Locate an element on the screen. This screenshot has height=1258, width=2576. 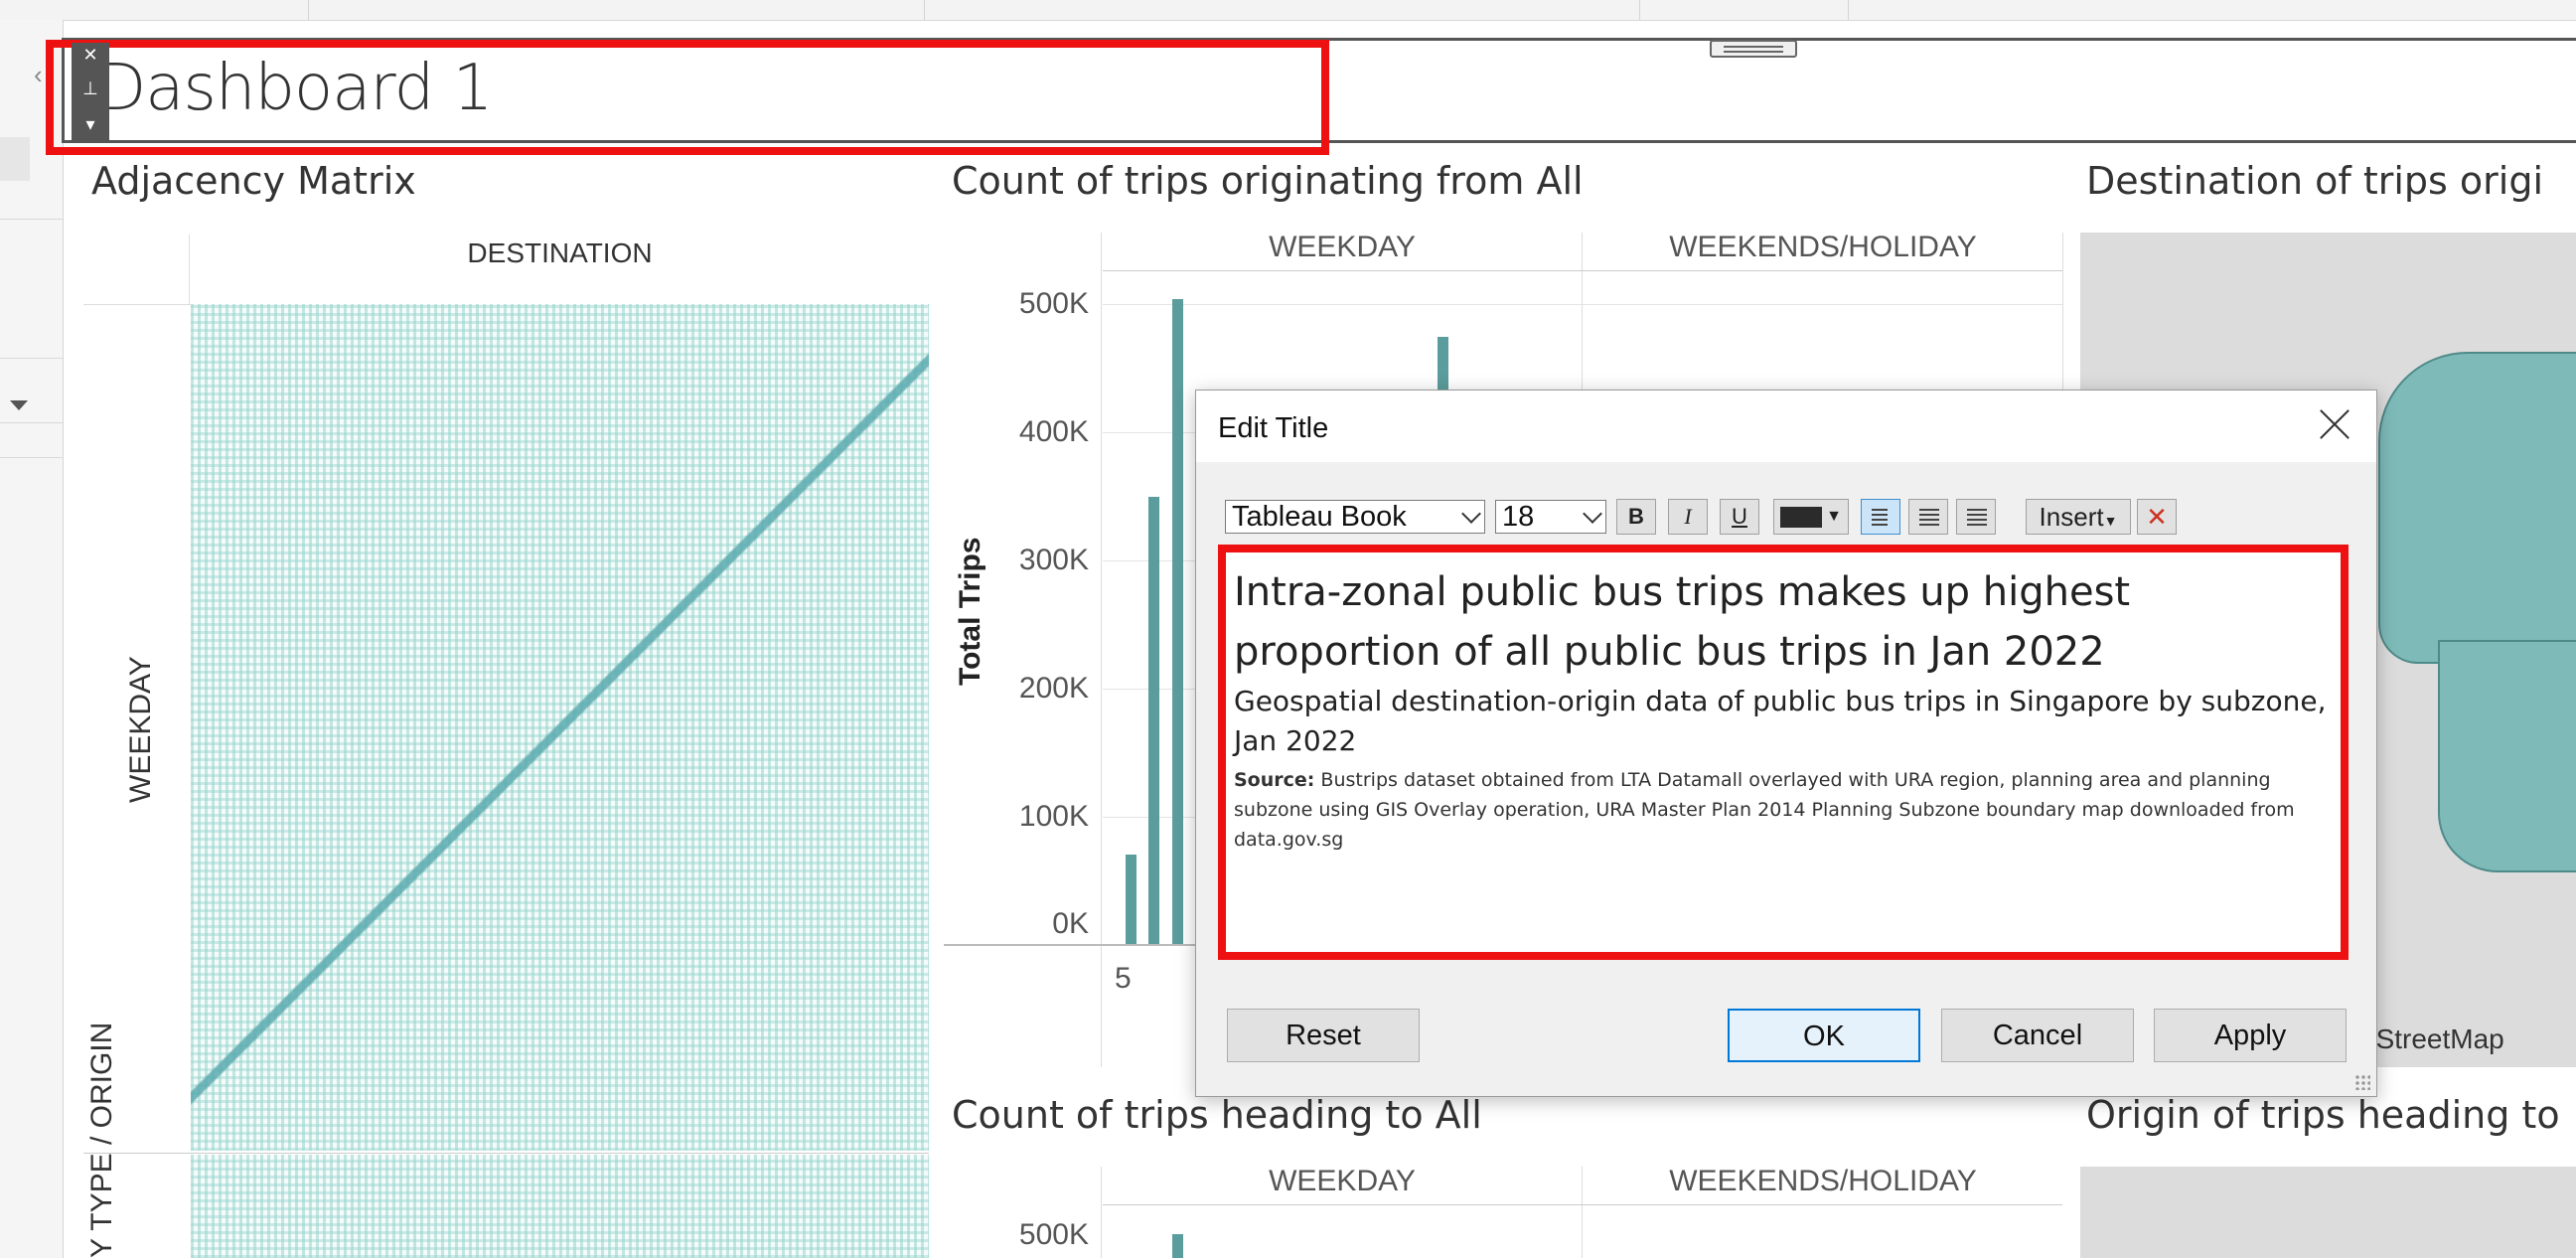
ok-button: OK is located at coordinates (1824, 1036).